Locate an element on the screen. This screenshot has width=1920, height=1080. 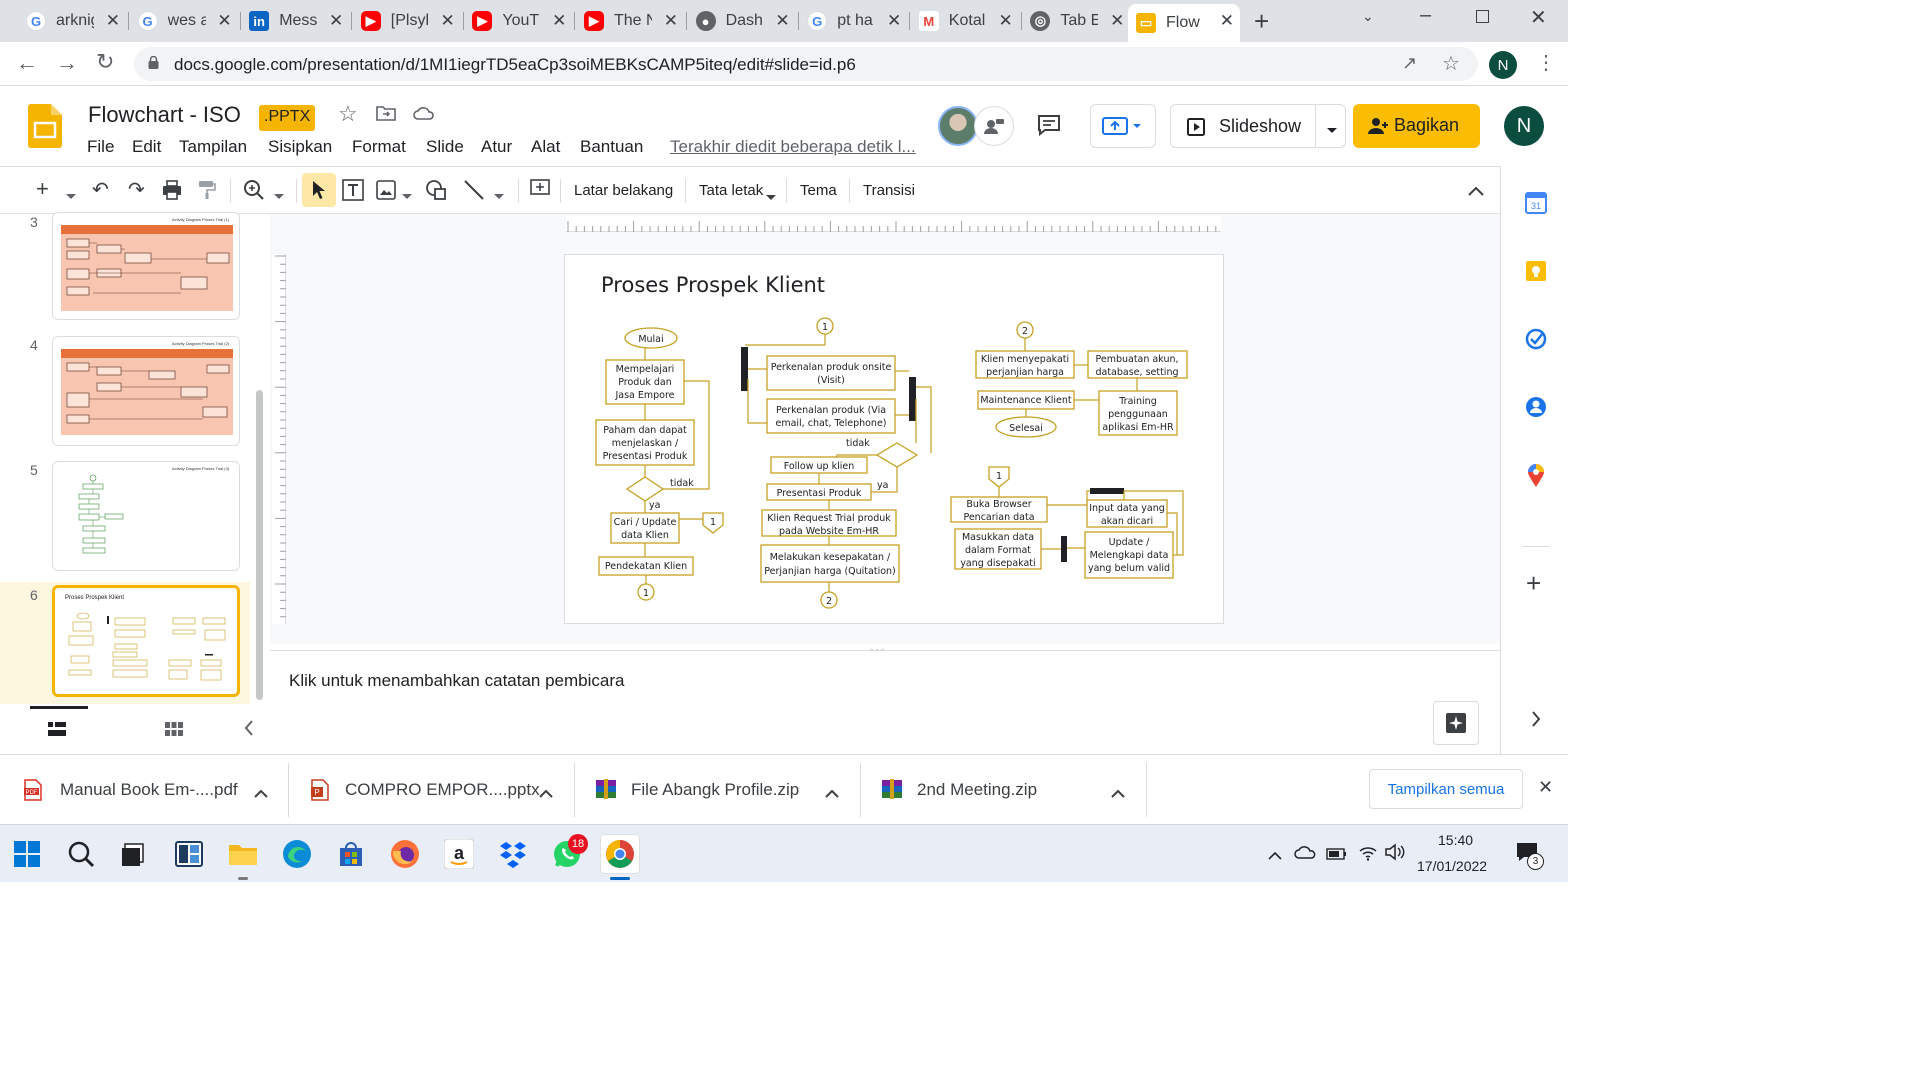
calendar-icon: 31 is located at coordinates (1536, 205).